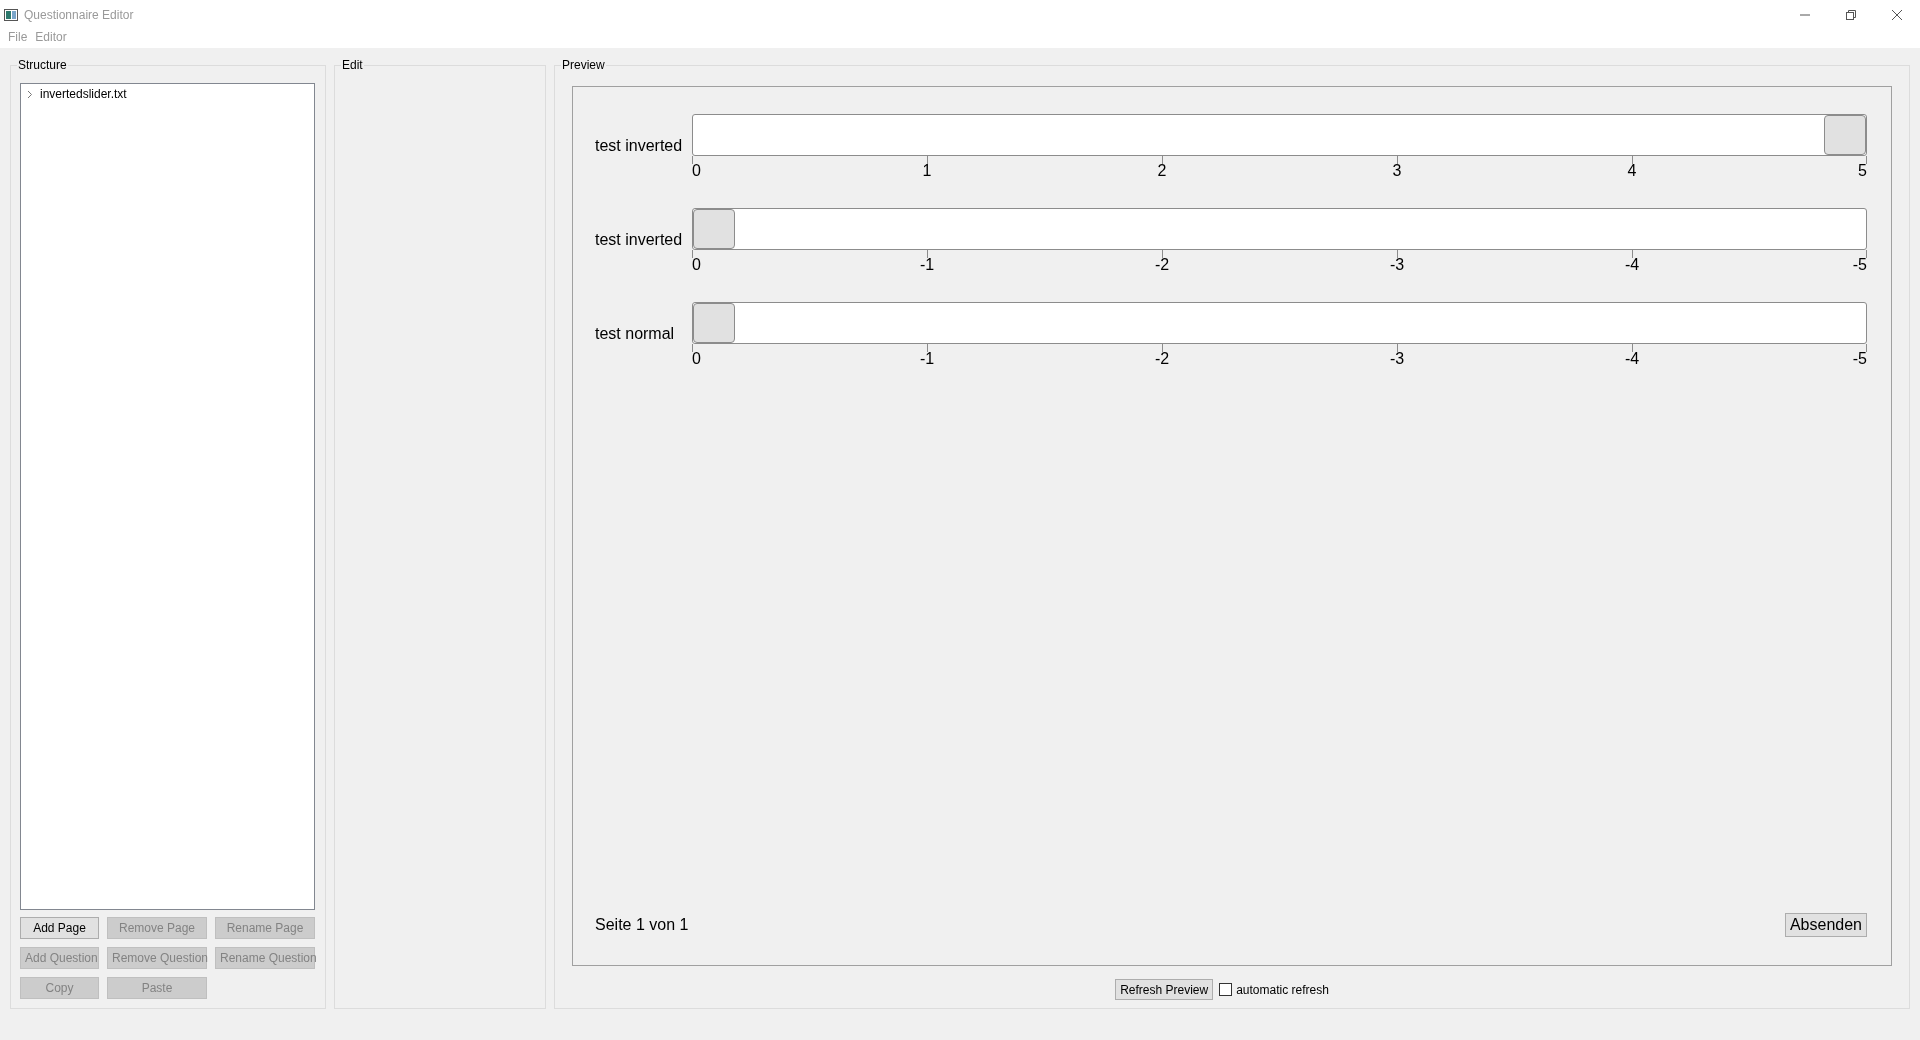  Describe the element at coordinates (83, 94) in the screenshot. I see `tree-item: invertedslider.txt` at that location.